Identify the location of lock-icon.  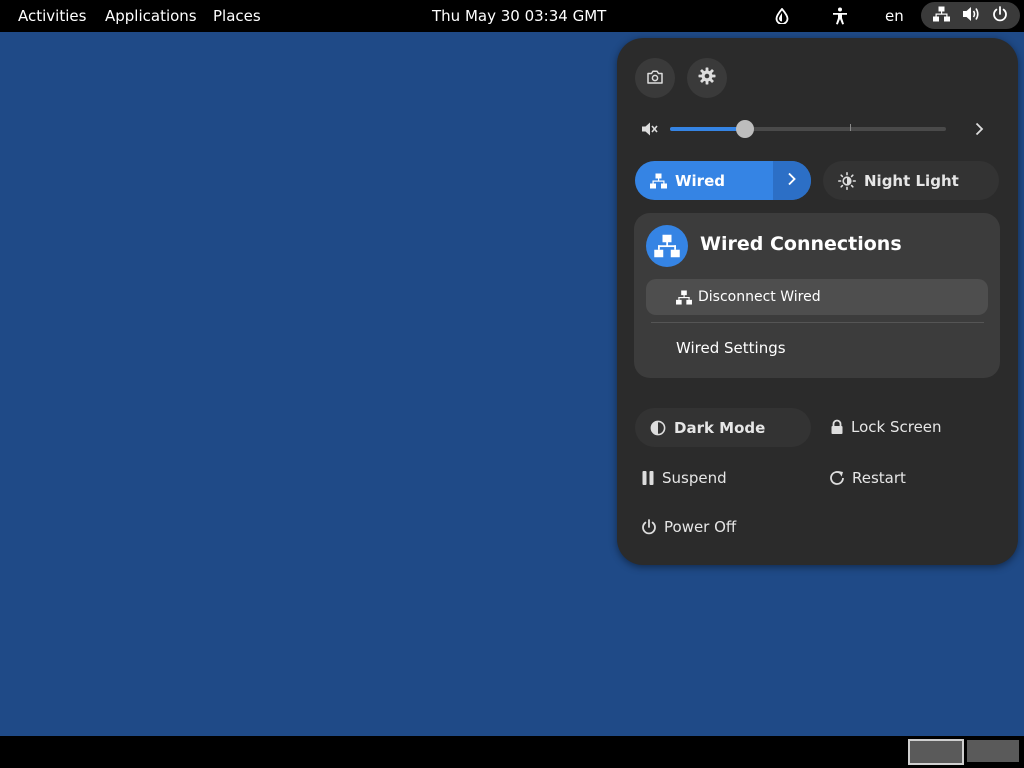
(837, 427).